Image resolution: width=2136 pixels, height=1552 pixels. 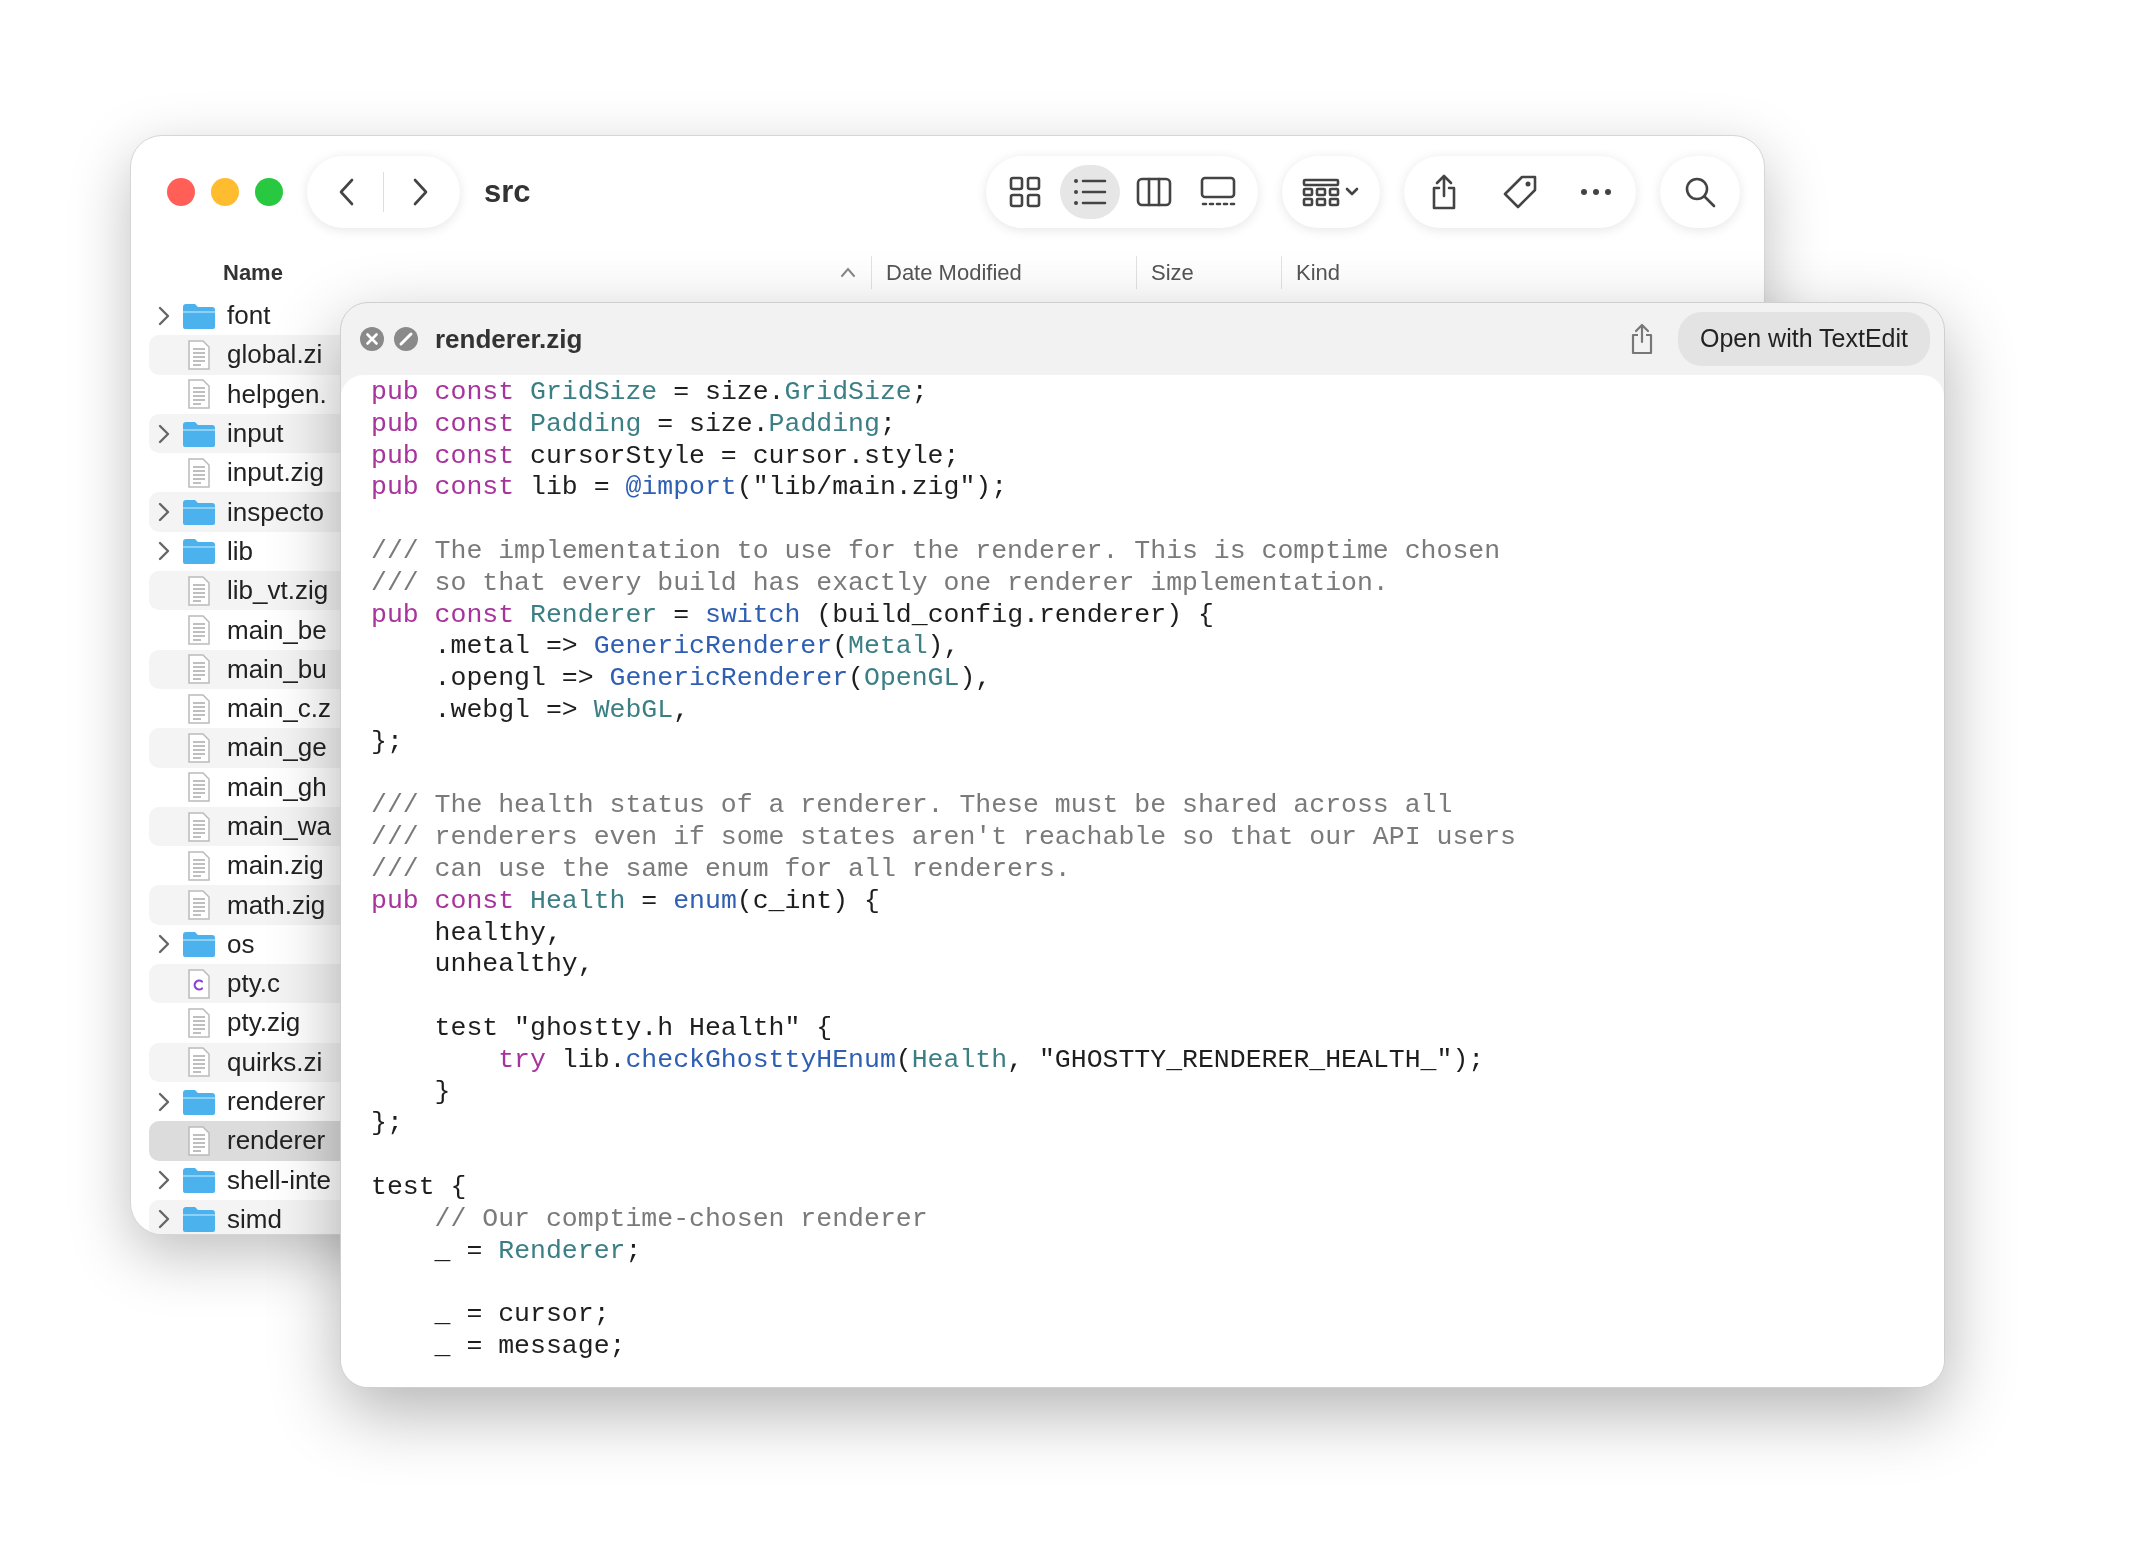 I want to click on code-line: };, so click(x=387, y=742).